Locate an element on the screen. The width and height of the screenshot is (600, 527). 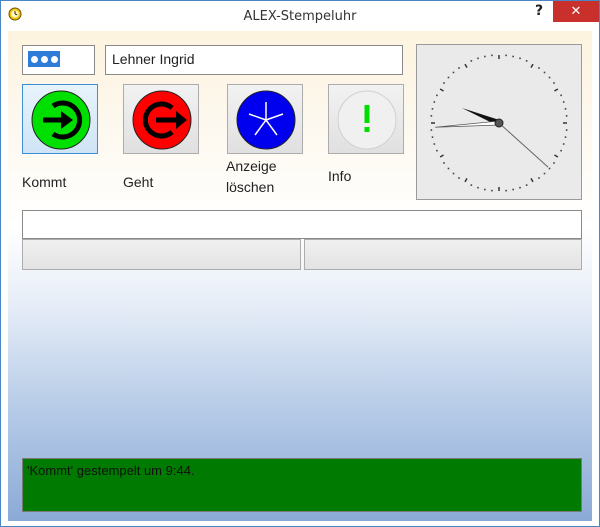
geht-label: Geht is located at coordinates (138, 182).